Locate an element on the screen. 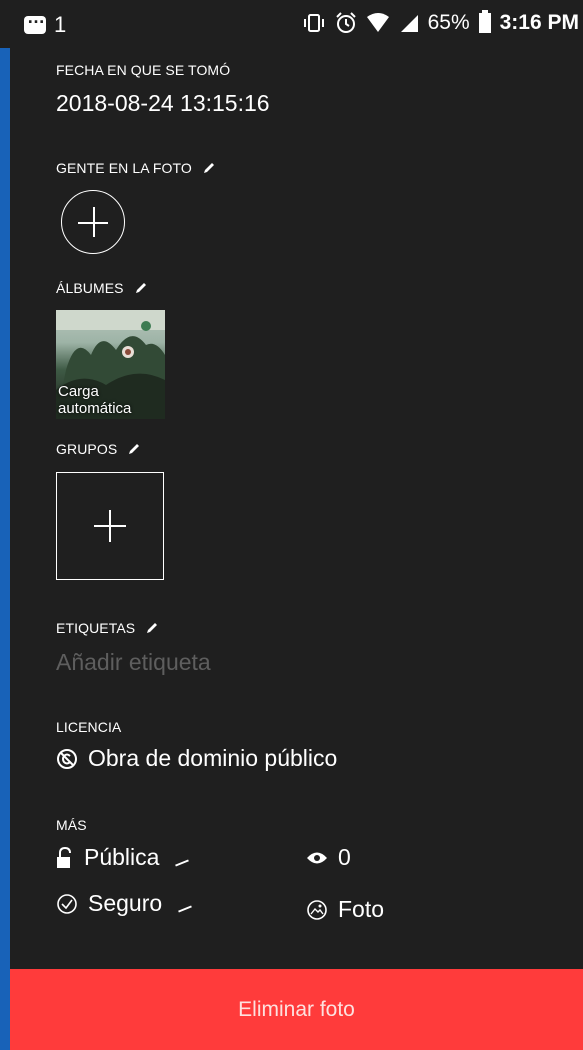 Image resolution: width=583 pixels, height=1050 pixels. people-label-text: GENTE EN LA FOTO is located at coordinates (124, 168).